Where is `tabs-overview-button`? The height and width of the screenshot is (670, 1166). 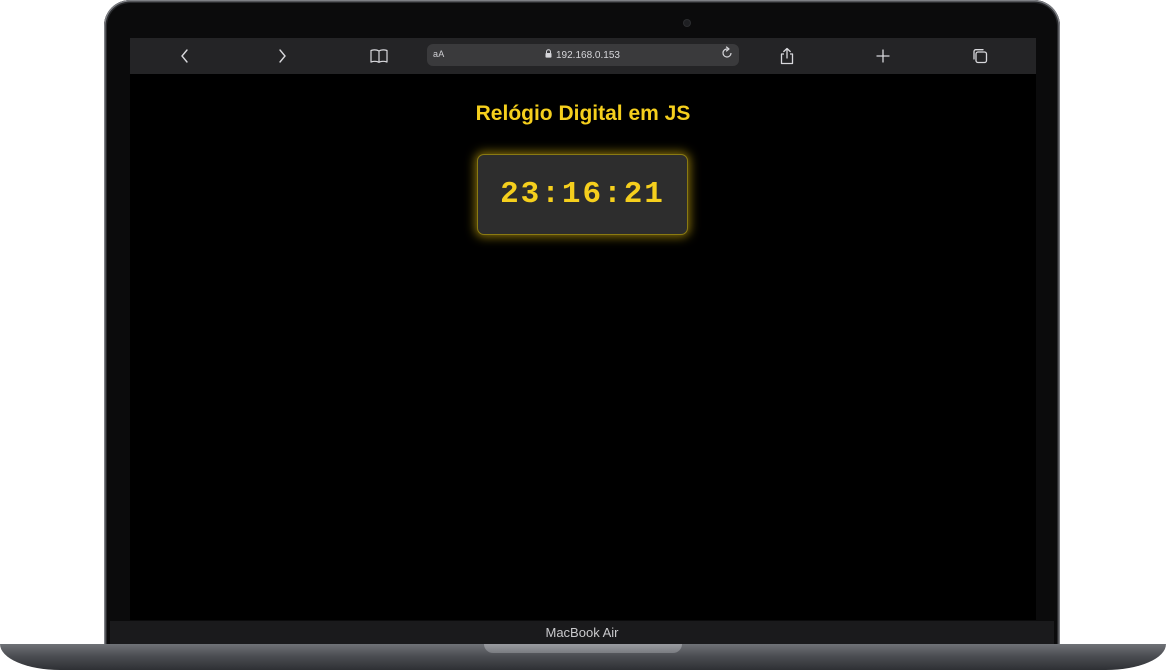 tabs-overview-button is located at coordinates (980, 56).